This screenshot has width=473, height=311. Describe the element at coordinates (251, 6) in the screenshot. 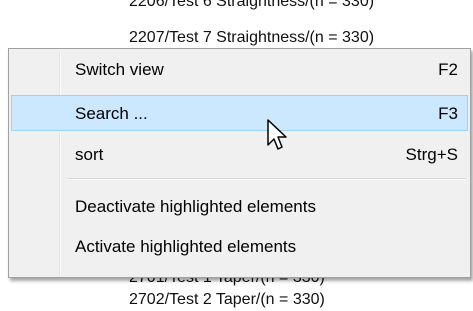

I see `list-item: 2206/Test 6 Straightness/(n = 330)` at that location.